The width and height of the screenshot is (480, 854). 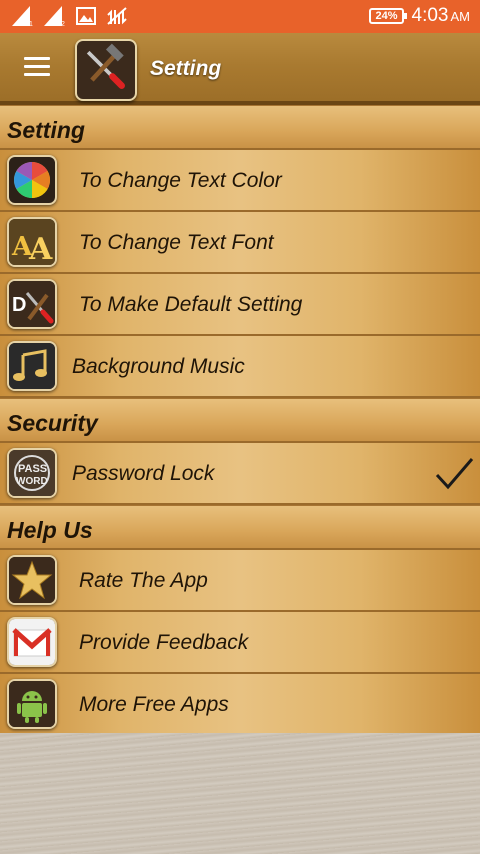 I want to click on setting-item-text-font: A A To Change Text Font, so click(x=240, y=243).